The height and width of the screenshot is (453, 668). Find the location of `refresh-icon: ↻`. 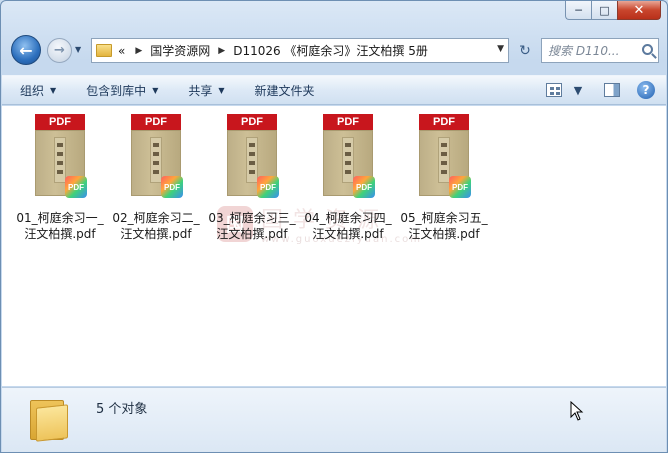

refresh-icon: ↻ is located at coordinates (525, 50).